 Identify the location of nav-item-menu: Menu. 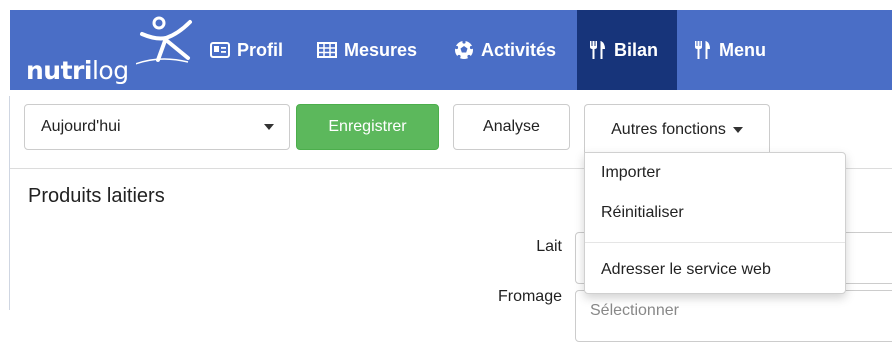
(728, 50).